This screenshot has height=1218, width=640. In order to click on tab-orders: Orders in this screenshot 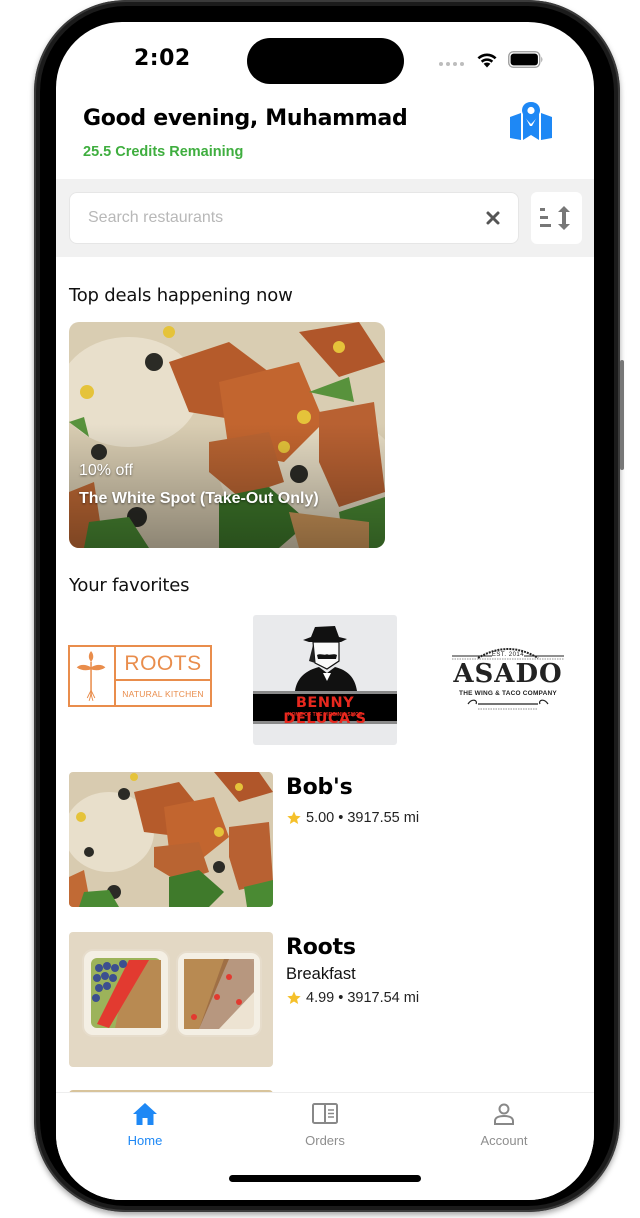, I will do `click(325, 1131)`.